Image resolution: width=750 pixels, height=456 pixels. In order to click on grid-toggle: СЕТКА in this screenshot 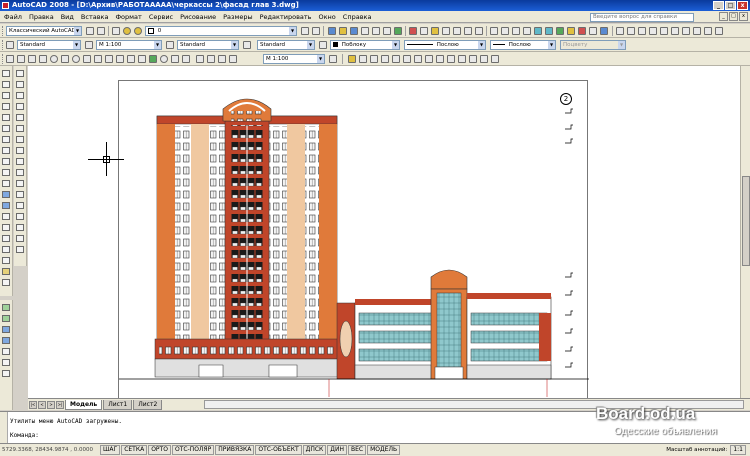, I will do `click(134, 450)`.